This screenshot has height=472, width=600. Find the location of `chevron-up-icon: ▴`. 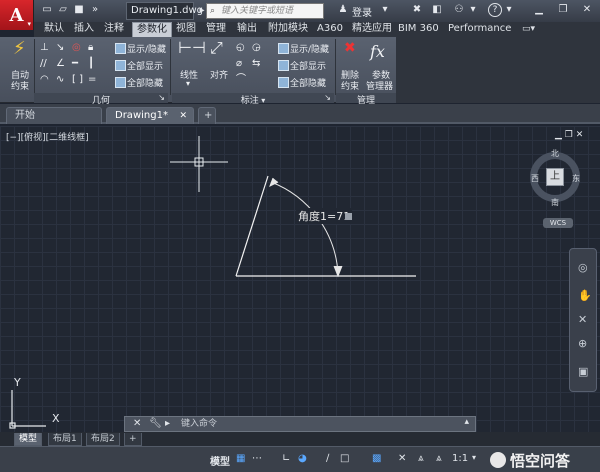

chevron-up-icon: ▴ is located at coordinates (466, 422).